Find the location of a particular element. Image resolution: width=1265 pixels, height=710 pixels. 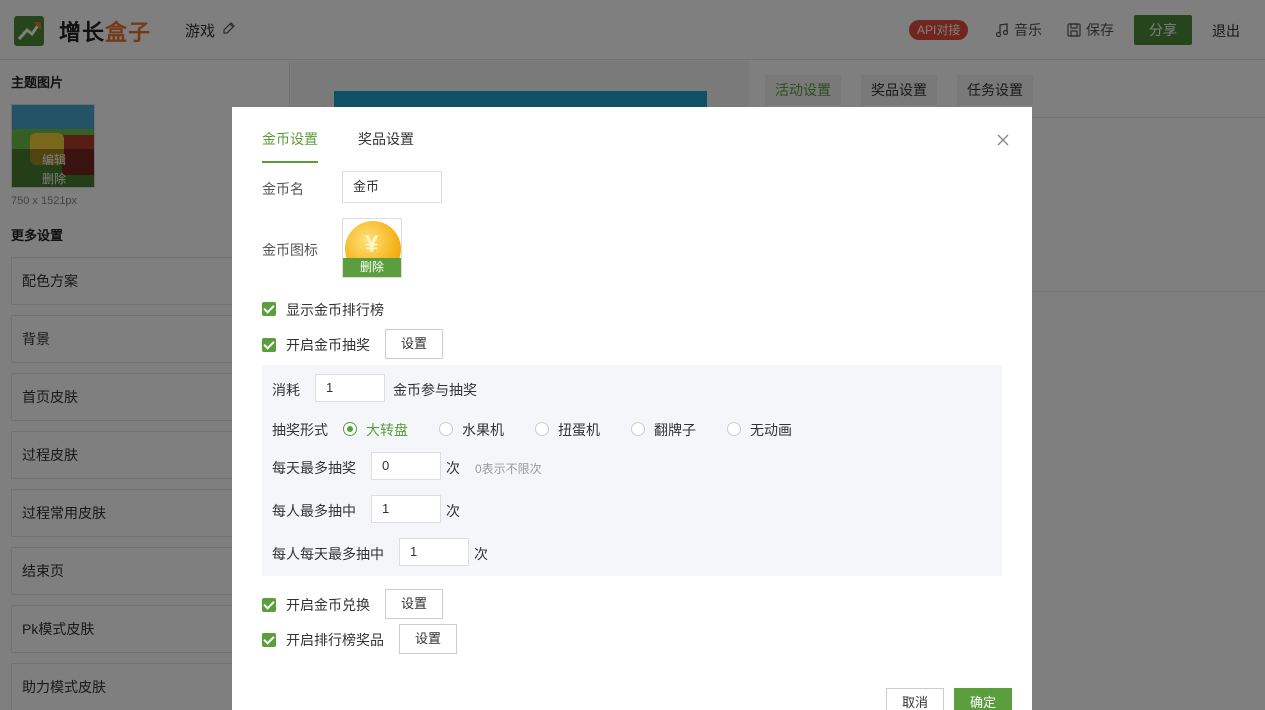

tab-modal-prize-settings: 奖品设置 is located at coordinates (386, 145).